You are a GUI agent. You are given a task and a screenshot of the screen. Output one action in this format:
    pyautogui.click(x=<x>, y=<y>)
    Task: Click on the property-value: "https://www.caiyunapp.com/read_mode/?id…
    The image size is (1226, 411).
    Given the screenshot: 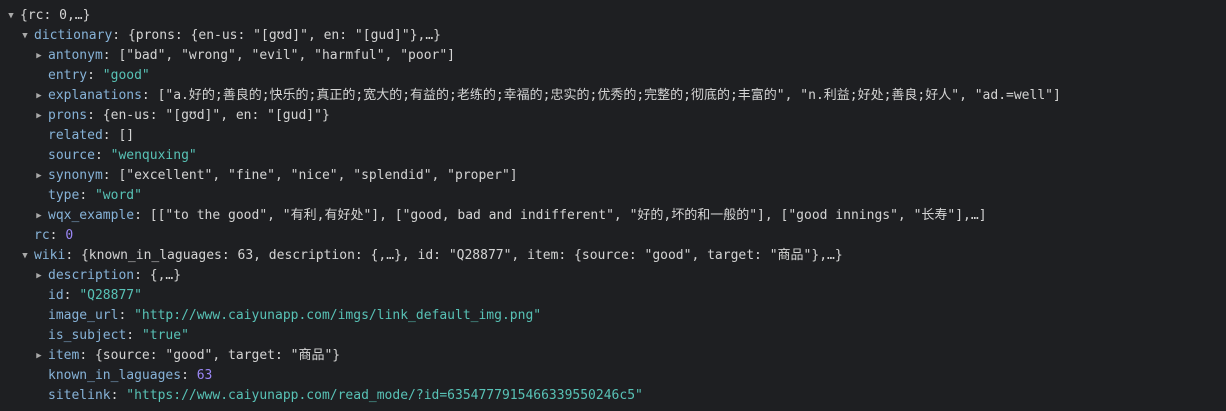 What is the action you would take?
    pyautogui.click(x=384, y=395)
    